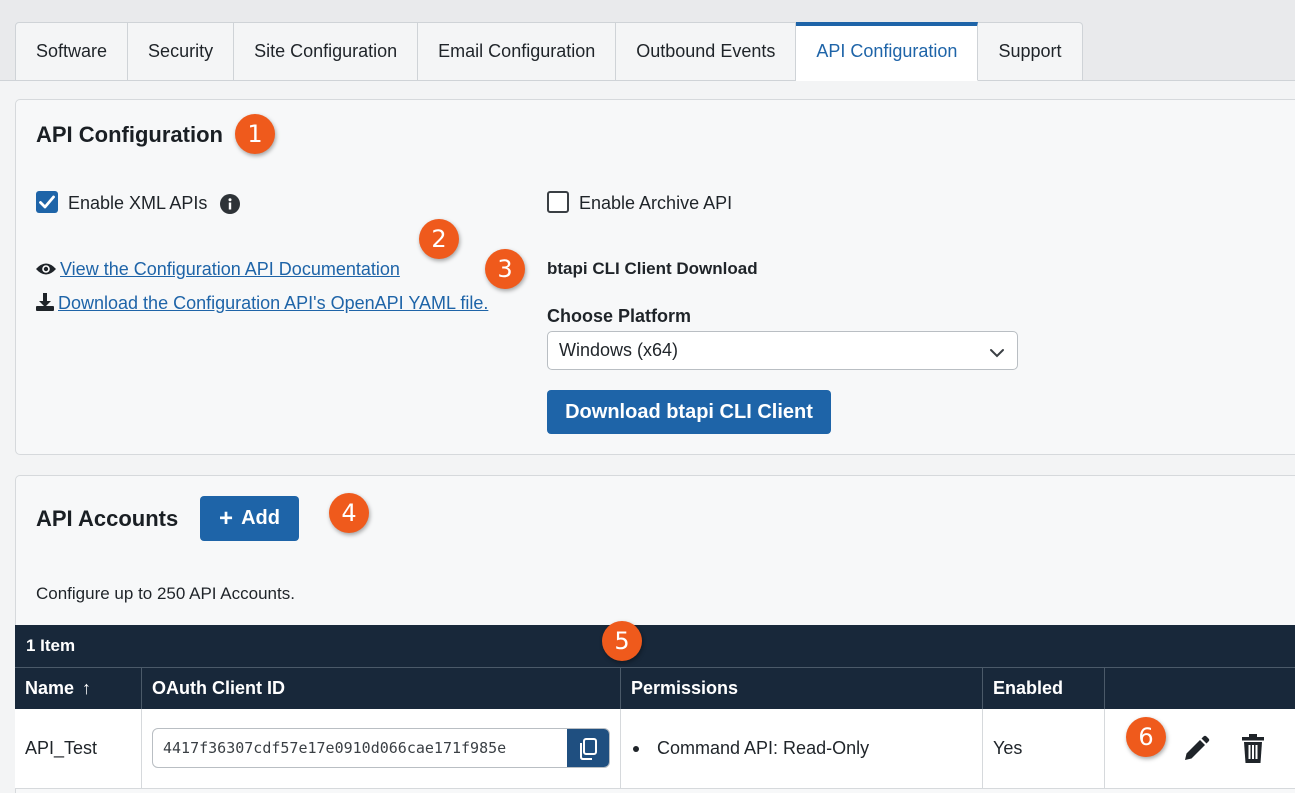 The width and height of the screenshot is (1295, 793). I want to click on enabled-cell: Yes, so click(1044, 748).